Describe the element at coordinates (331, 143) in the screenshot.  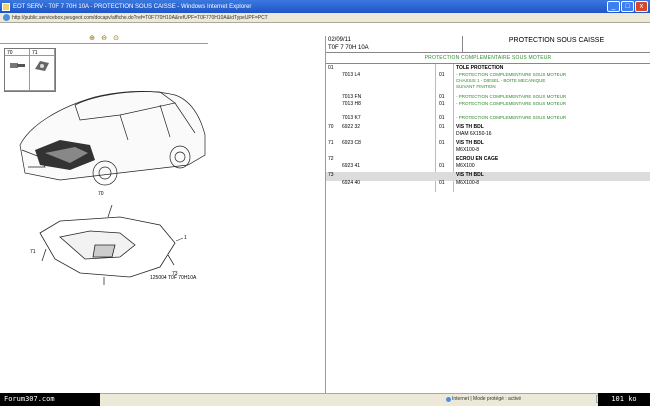
I see `part-section: 71` at that location.